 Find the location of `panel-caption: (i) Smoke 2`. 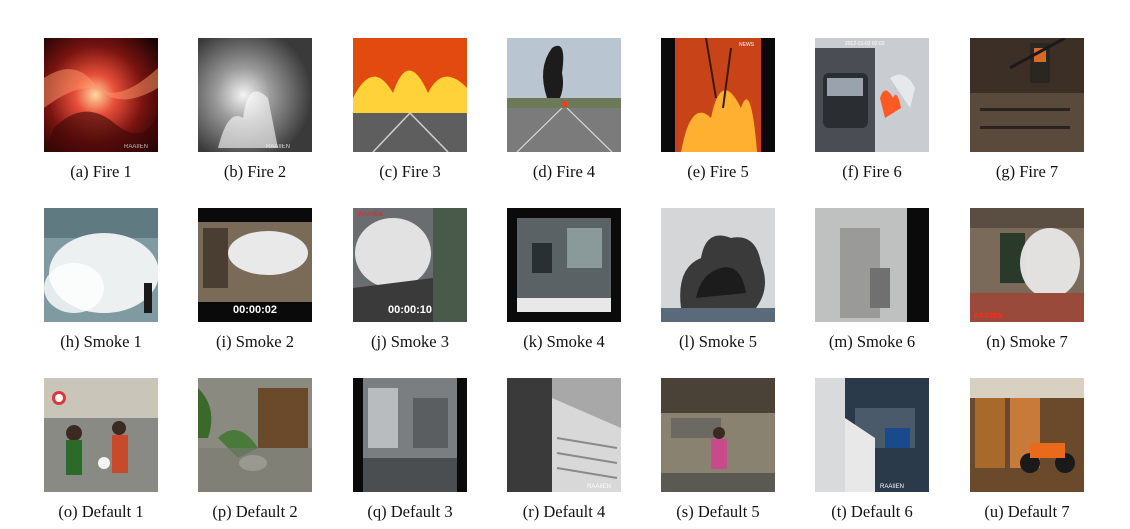

panel-caption: (i) Smoke 2 is located at coordinates (255, 341).